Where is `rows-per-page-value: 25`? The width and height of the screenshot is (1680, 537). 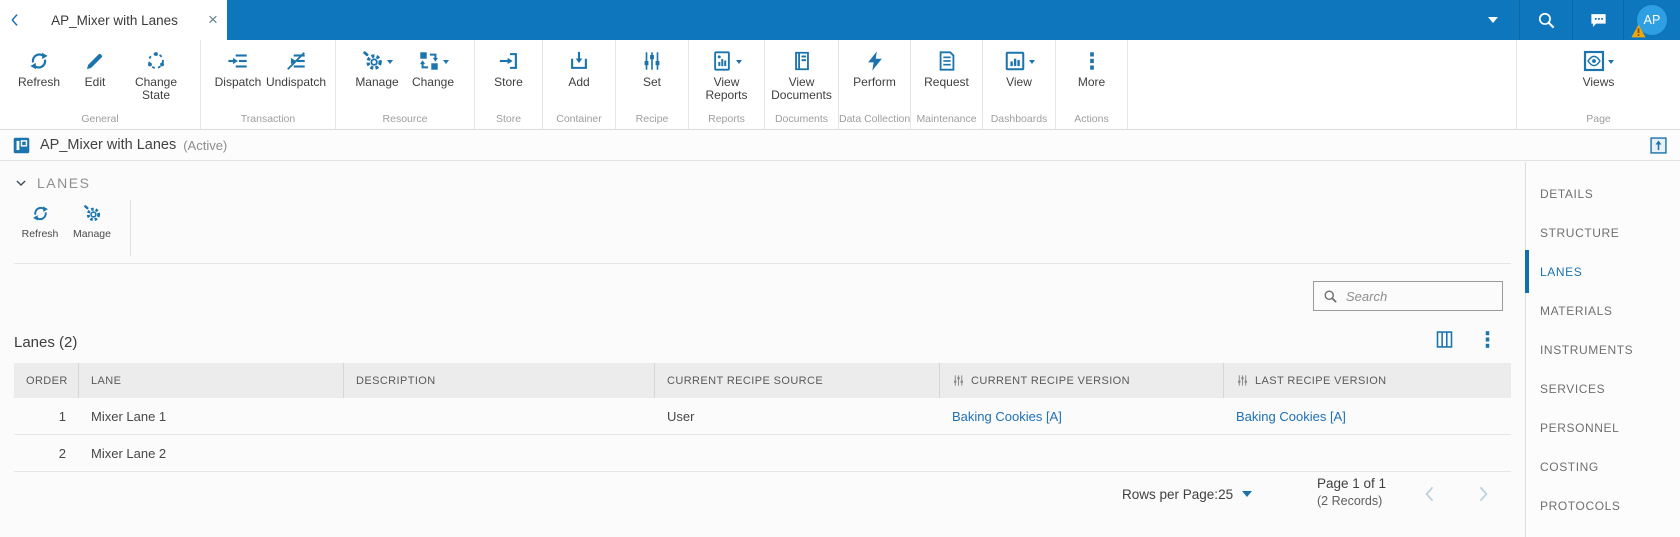 rows-per-page-value: 25 is located at coordinates (1226, 494).